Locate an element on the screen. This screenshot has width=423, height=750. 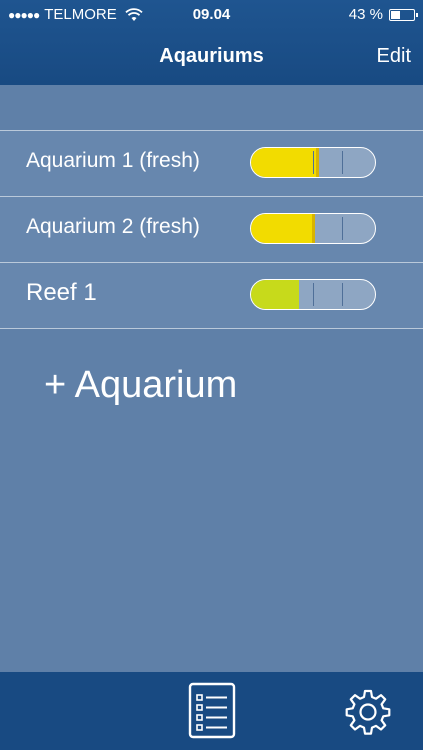
aquarium-name: Aquarium 1 (fresh) is located at coordinates (113, 160).